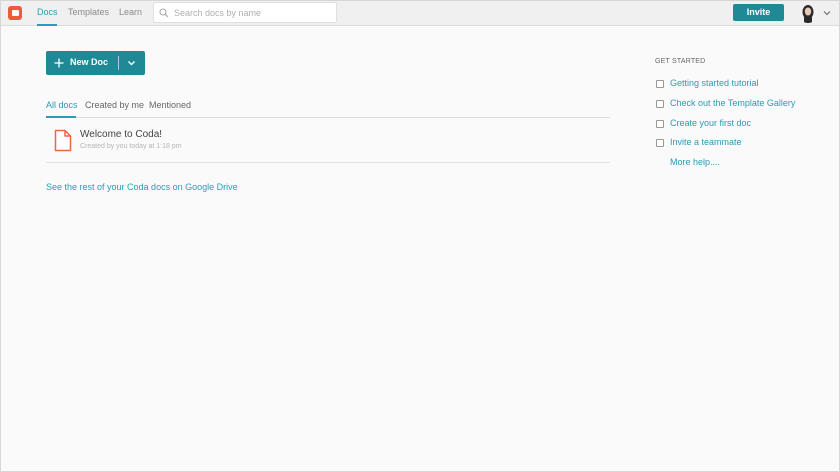  What do you see at coordinates (732, 103) in the screenshot?
I see `checklist-label: Check out the Template Gallery` at bounding box center [732, 103].